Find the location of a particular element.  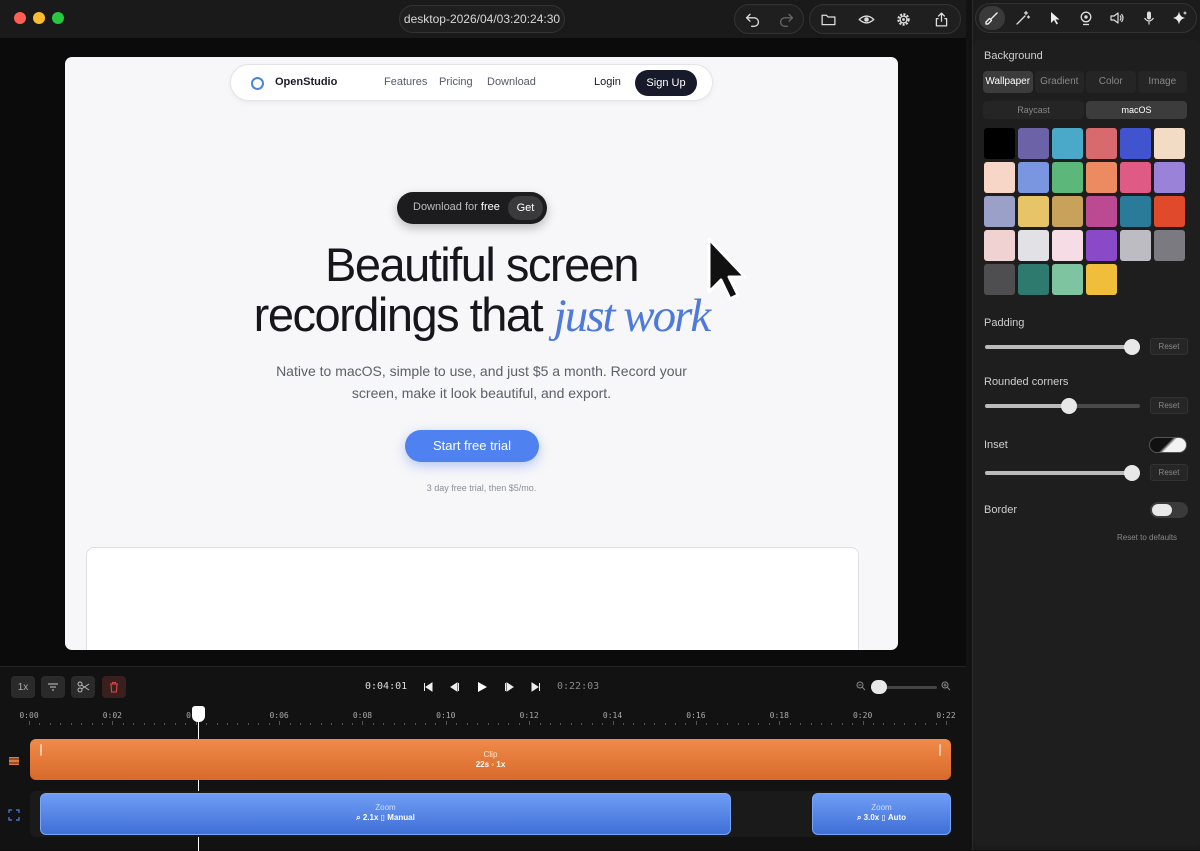

microphone-icon is located at coordinates (1148, 18).